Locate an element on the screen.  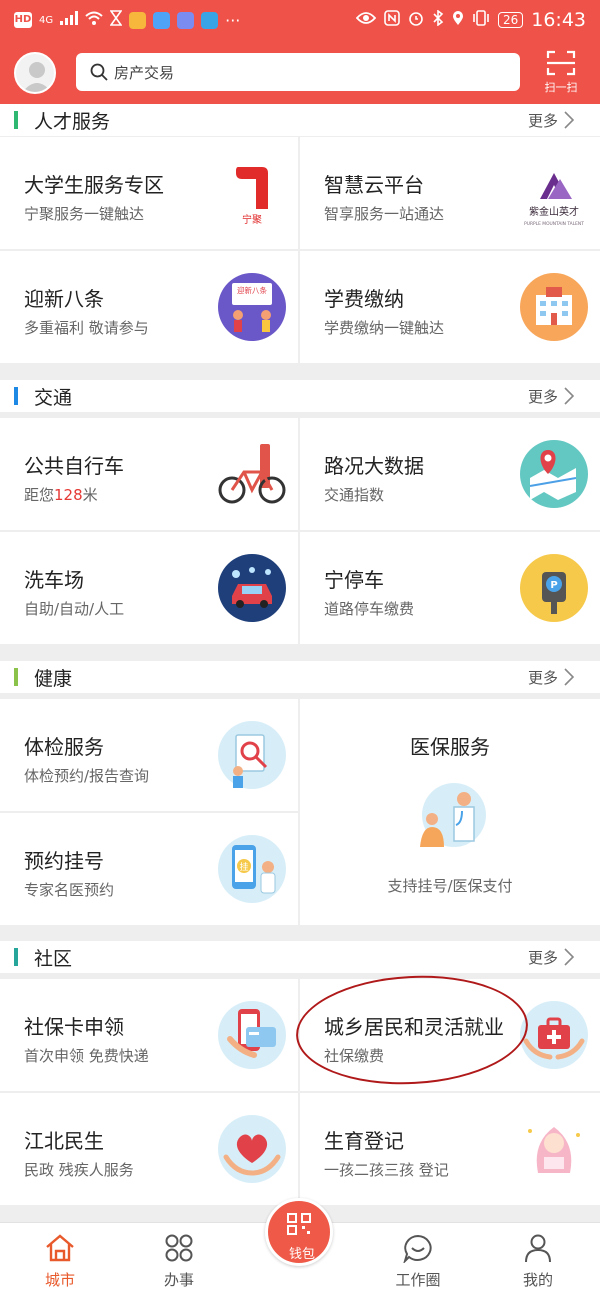
signal-icon is located at coordinates (69, 20).